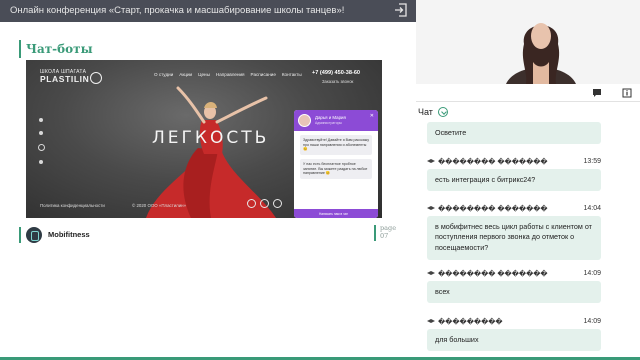 The width and height of the screenshot is (640, 360). I want to click on info-icon, so click(627, 93).